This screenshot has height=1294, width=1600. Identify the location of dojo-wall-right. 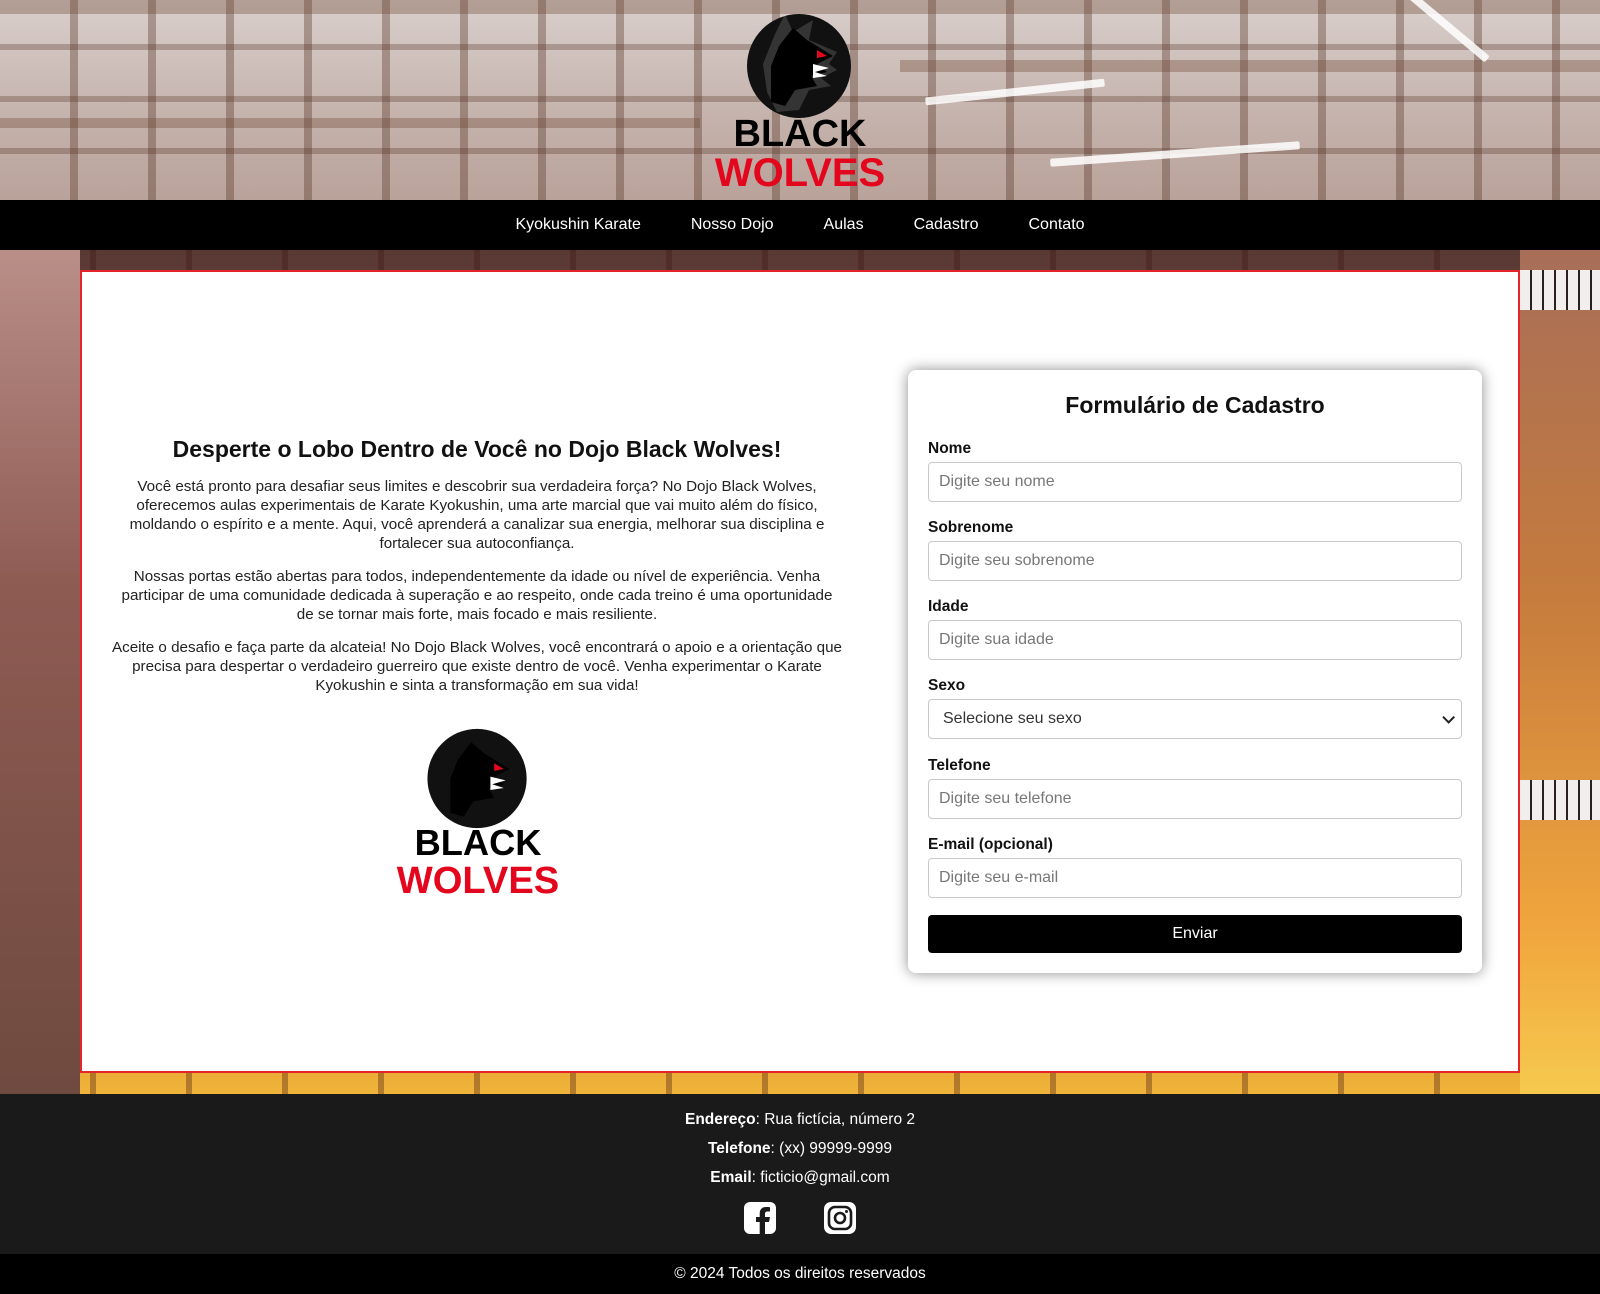
(1560, 672).